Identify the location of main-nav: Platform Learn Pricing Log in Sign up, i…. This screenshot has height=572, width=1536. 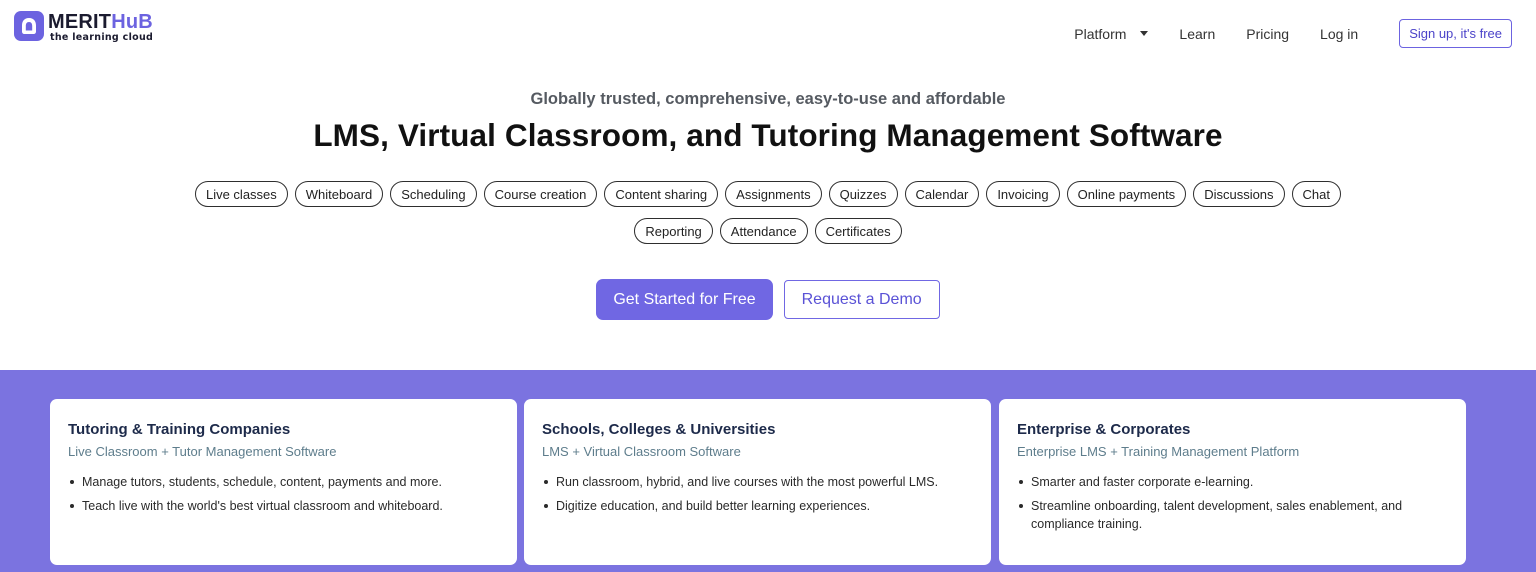
(1293, 33).